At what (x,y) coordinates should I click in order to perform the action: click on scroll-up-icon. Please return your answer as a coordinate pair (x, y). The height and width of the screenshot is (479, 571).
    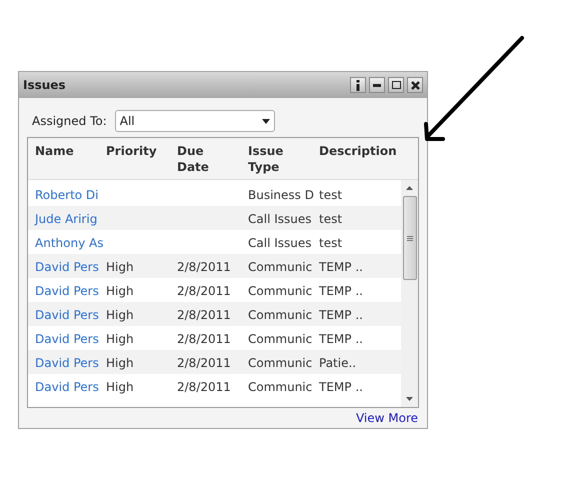
    Looking at the image, I should click on (409, 188).